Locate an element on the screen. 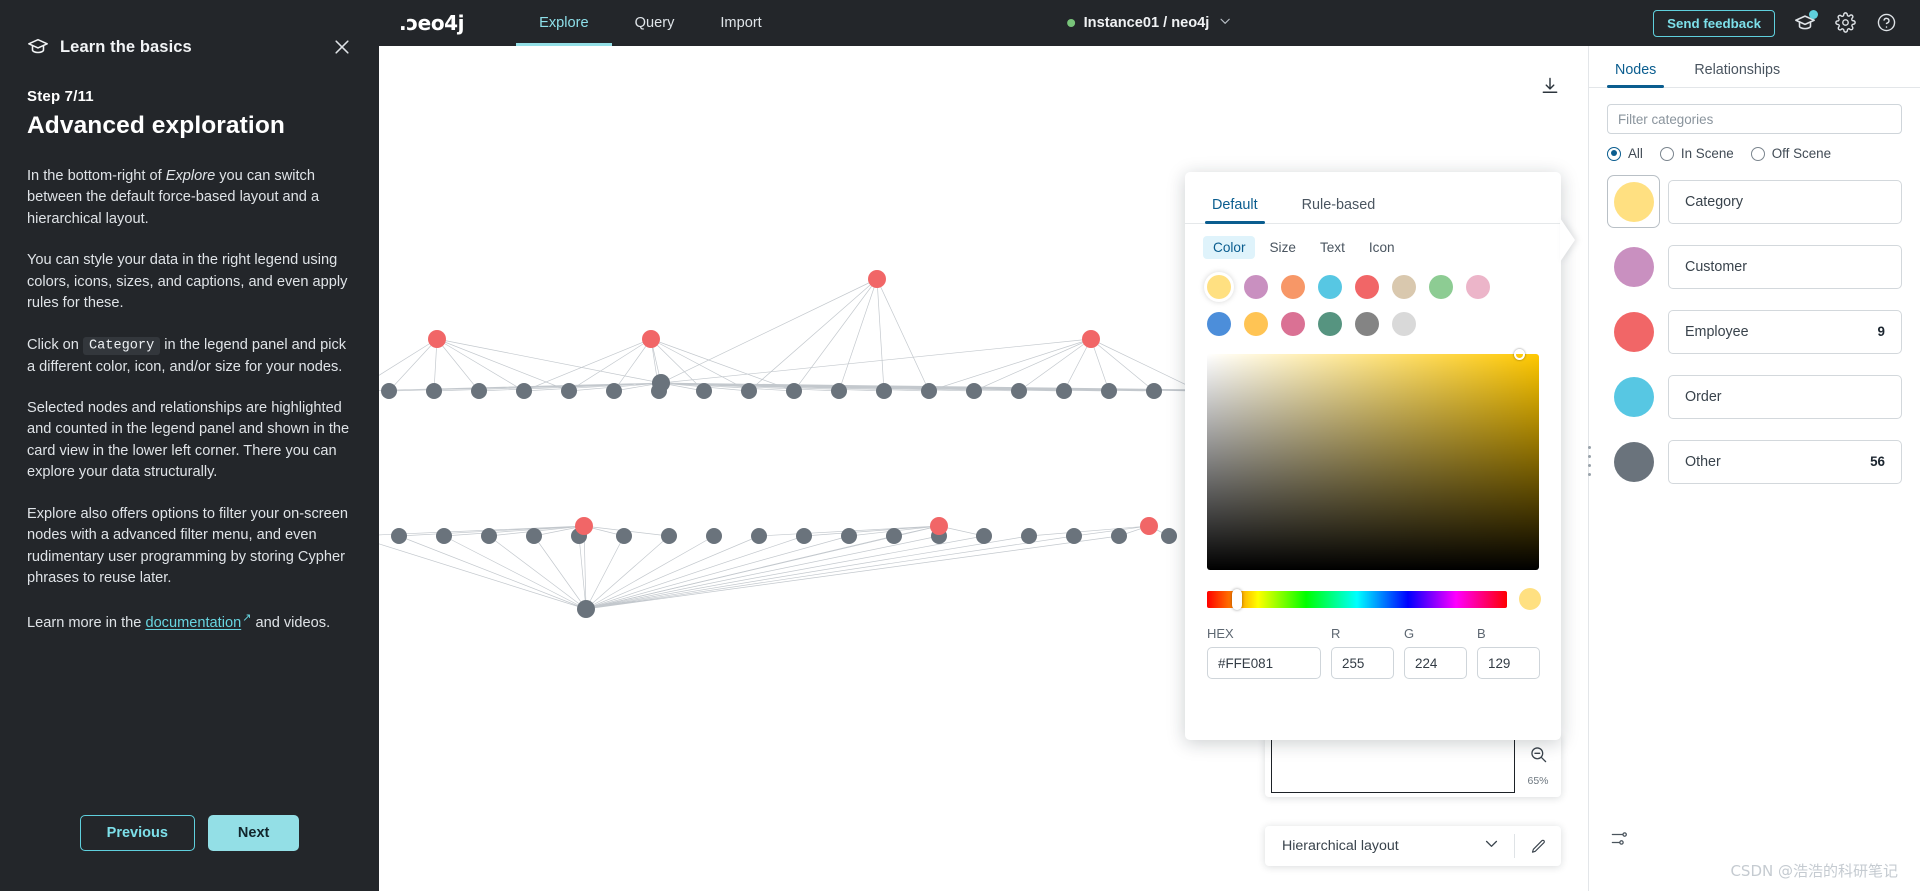 The width and height of the screenshot is (1920, 891). hue-slider is located at coordinates (1357, 599).